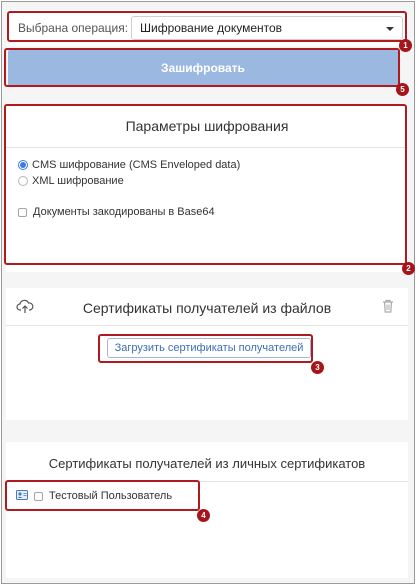 This screenshot has width=418, height=586. What do you see at coordinates (207, 325) in the screenshot?
I see `file-certs-divider` at bounding box center [207, 325].